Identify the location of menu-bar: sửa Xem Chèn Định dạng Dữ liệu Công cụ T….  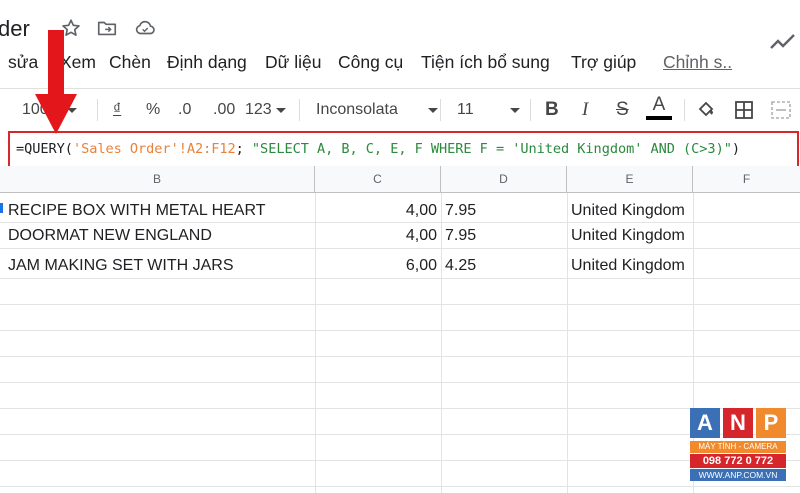
(400, 65).